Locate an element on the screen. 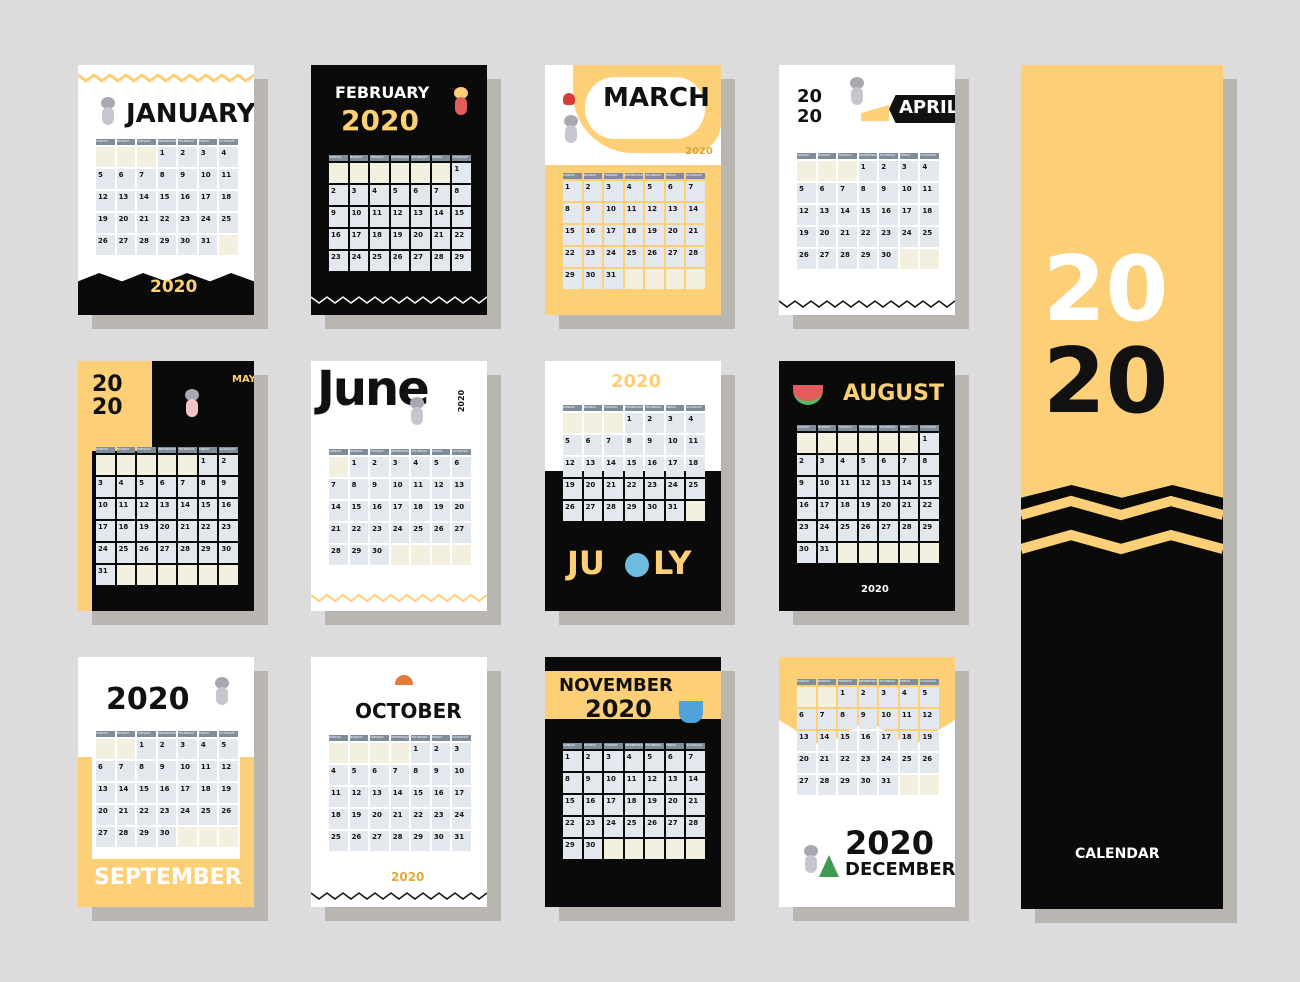 Image resolution: width=1300 pixels, height=982 pixels. day-cell: 8 is located at coordinates (929, 465).